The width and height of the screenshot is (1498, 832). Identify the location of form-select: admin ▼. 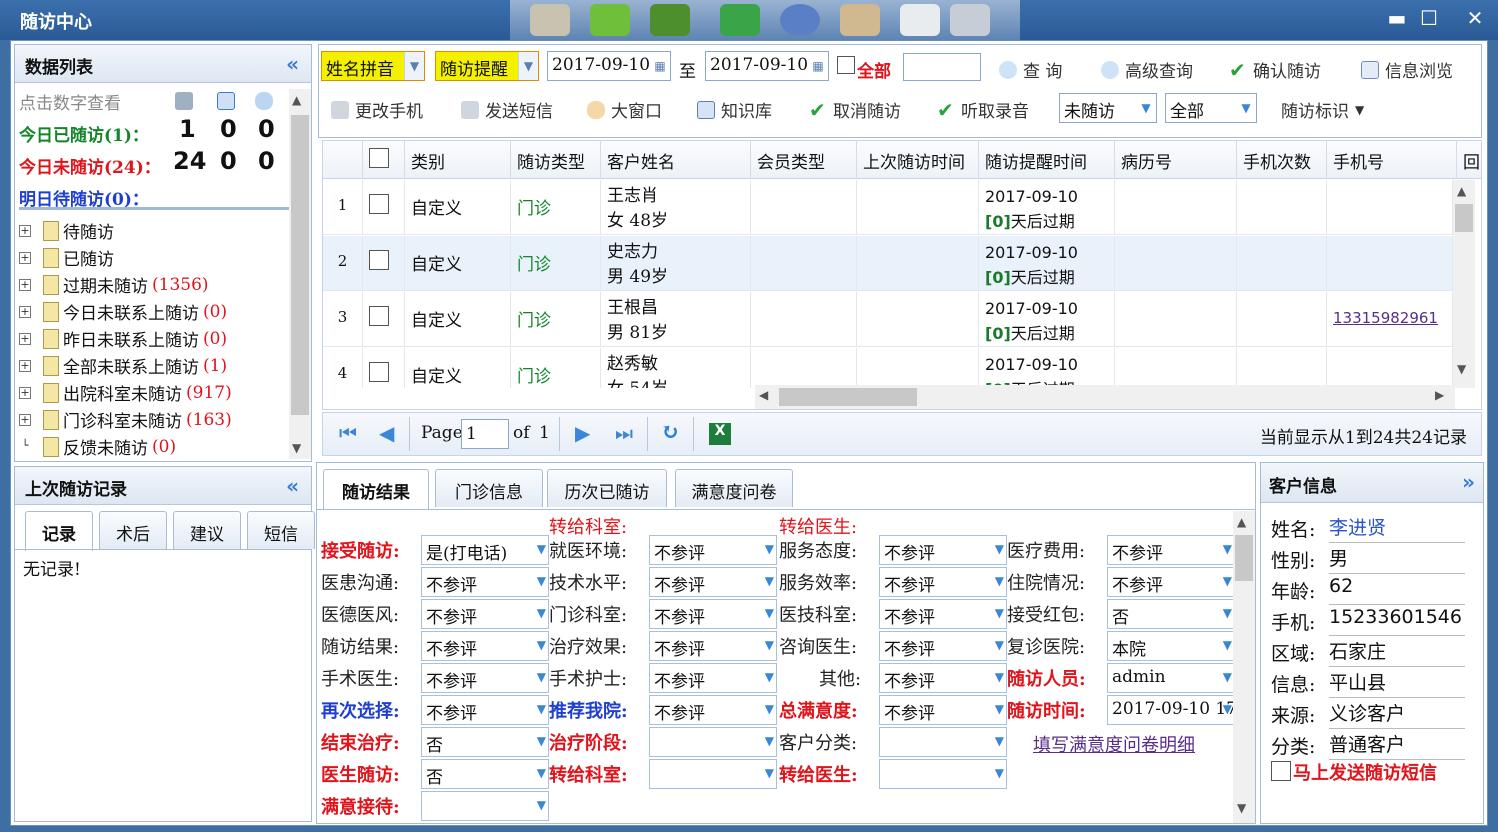
(1170, 678).